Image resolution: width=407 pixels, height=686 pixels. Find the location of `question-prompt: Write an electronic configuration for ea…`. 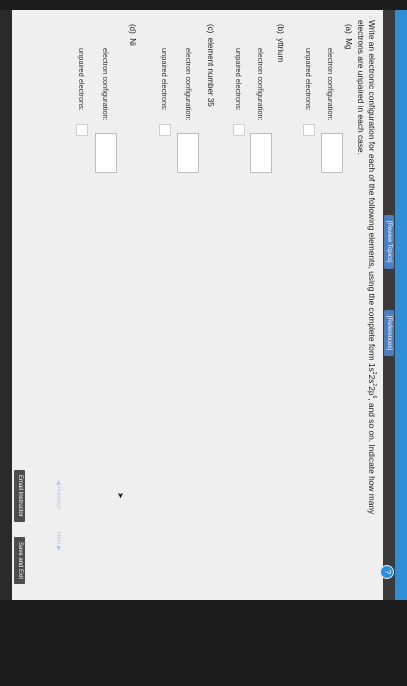

question-prompt: Write an electronic configuration for ea… is located at coordinates (367, 267).